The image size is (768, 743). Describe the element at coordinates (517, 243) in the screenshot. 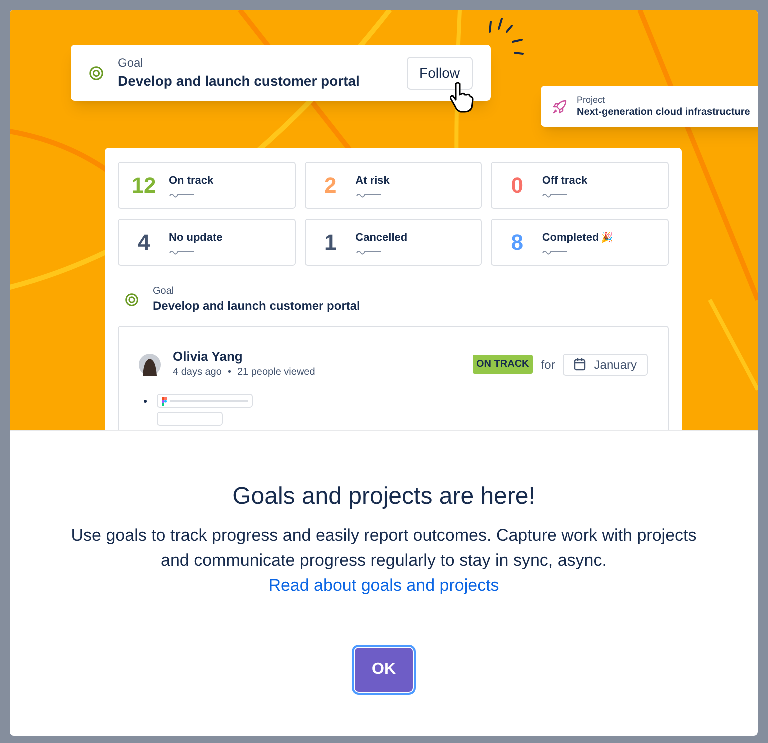

I see `stat-count: 8` at that location.